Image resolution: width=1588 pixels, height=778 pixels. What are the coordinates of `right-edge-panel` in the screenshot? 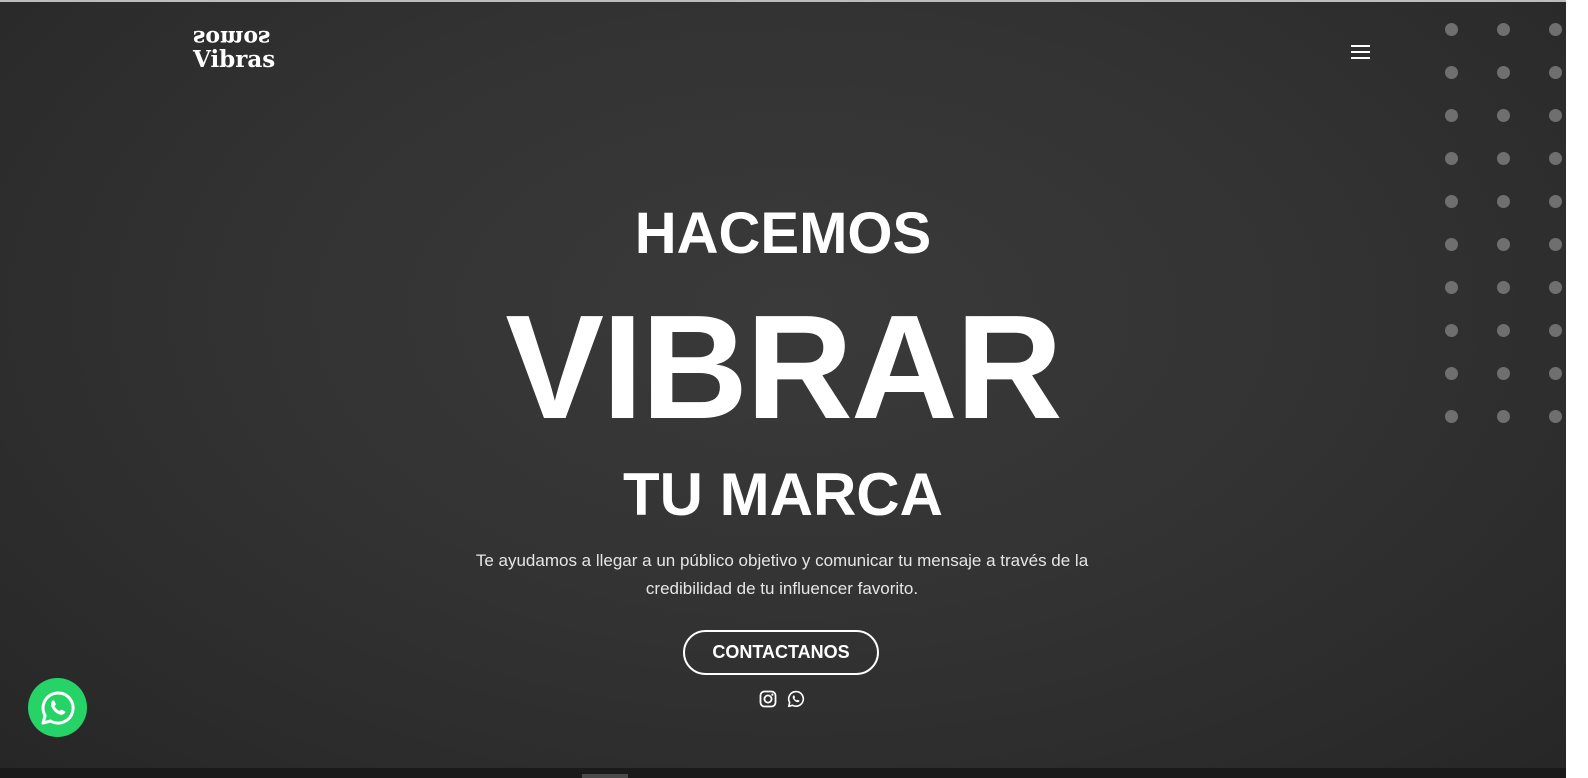 It's located at (1577, 389).